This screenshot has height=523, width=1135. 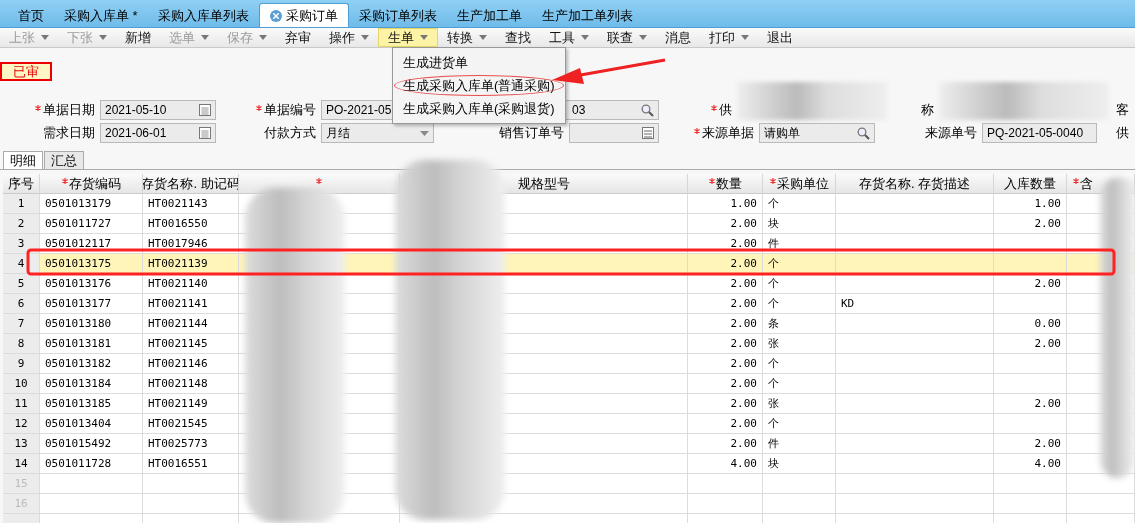 I want to click on table-cell: HT0016550, so click(x=191, y=224).